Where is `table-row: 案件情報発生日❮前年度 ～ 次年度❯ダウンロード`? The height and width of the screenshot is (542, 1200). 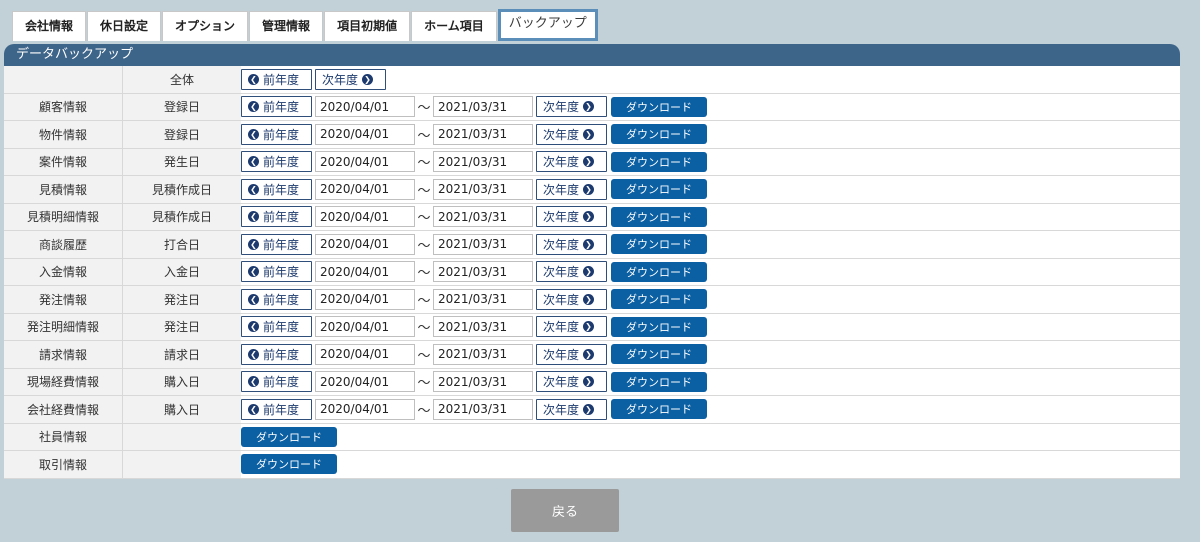
table-row: 案件情報発生日❮前年度 ～ 次年度❯ダウンロード is located at coordinates (592, 162).